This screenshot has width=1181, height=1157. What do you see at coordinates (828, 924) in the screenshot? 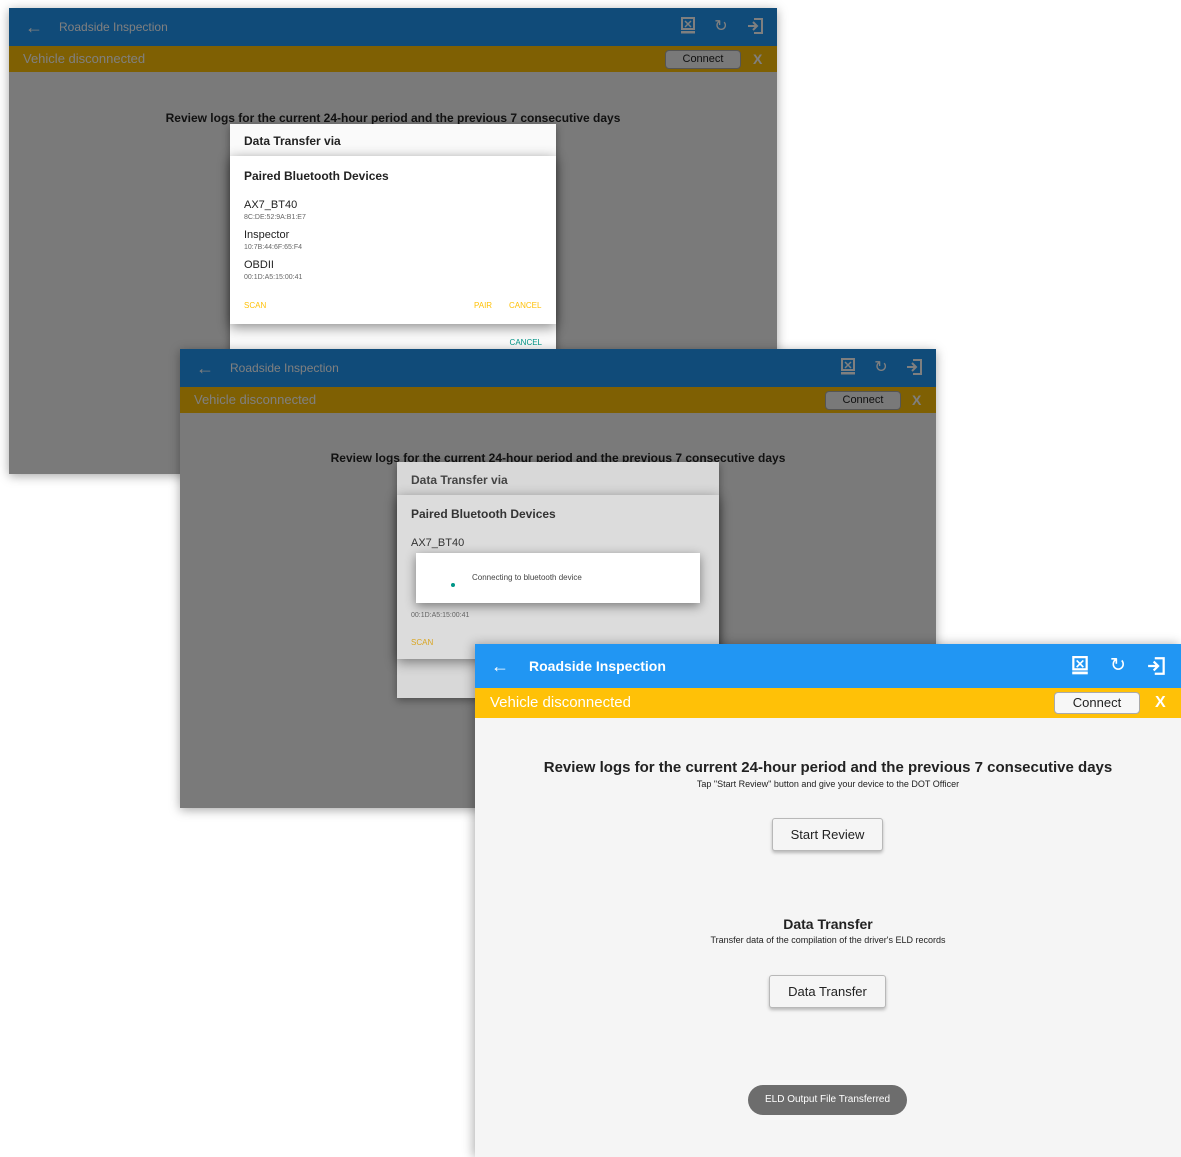
I see `data-transfer-heading: Data Transfer` at bounding box center [828, 924].